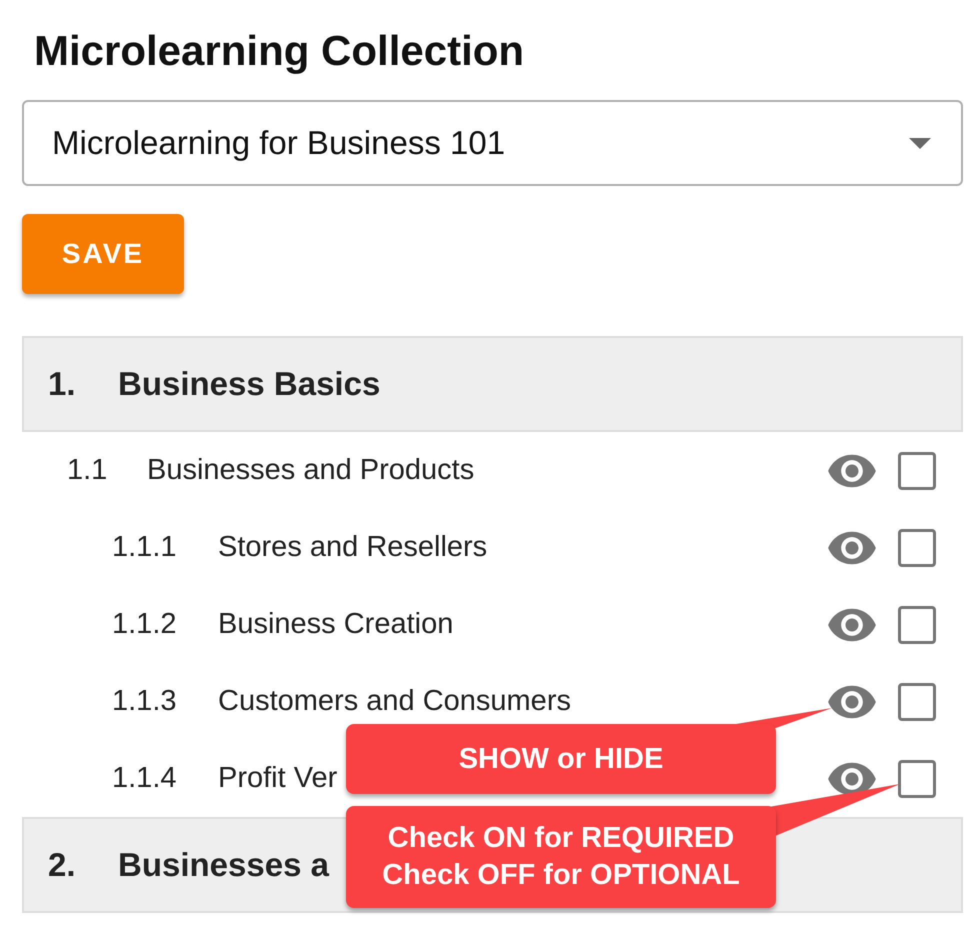 The height and width of the screenshot is (938, 980). Describe the element at coordinates (395, 701) in the screenshot. I see `item-title: Customers and Consumers` at that location.